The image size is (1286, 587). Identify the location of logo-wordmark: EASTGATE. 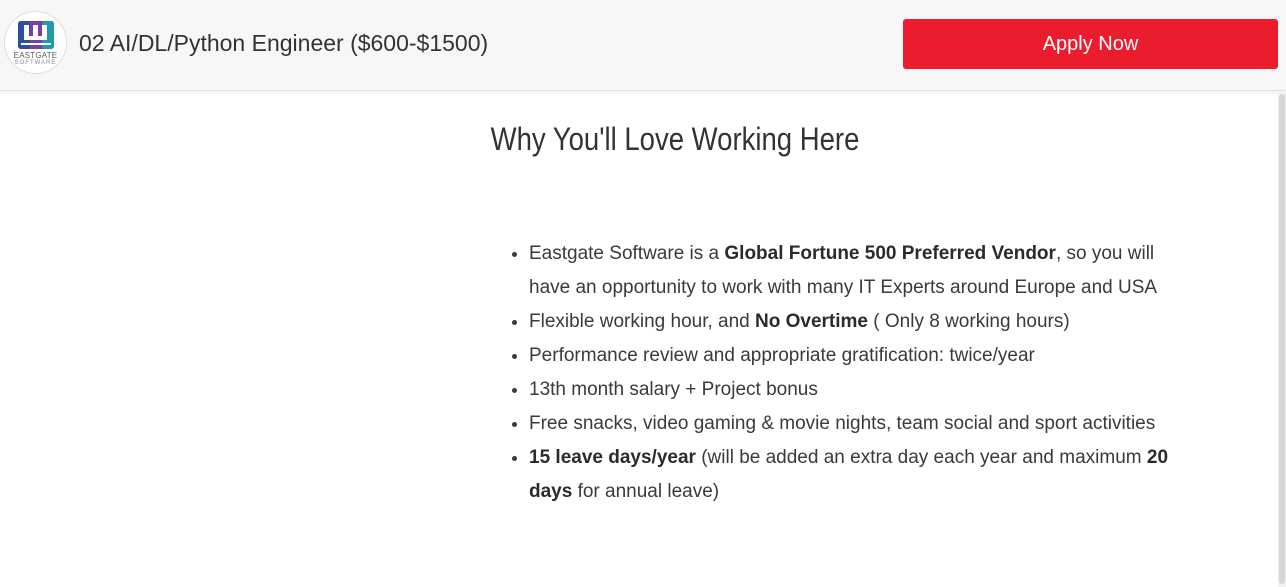
(35, 55).